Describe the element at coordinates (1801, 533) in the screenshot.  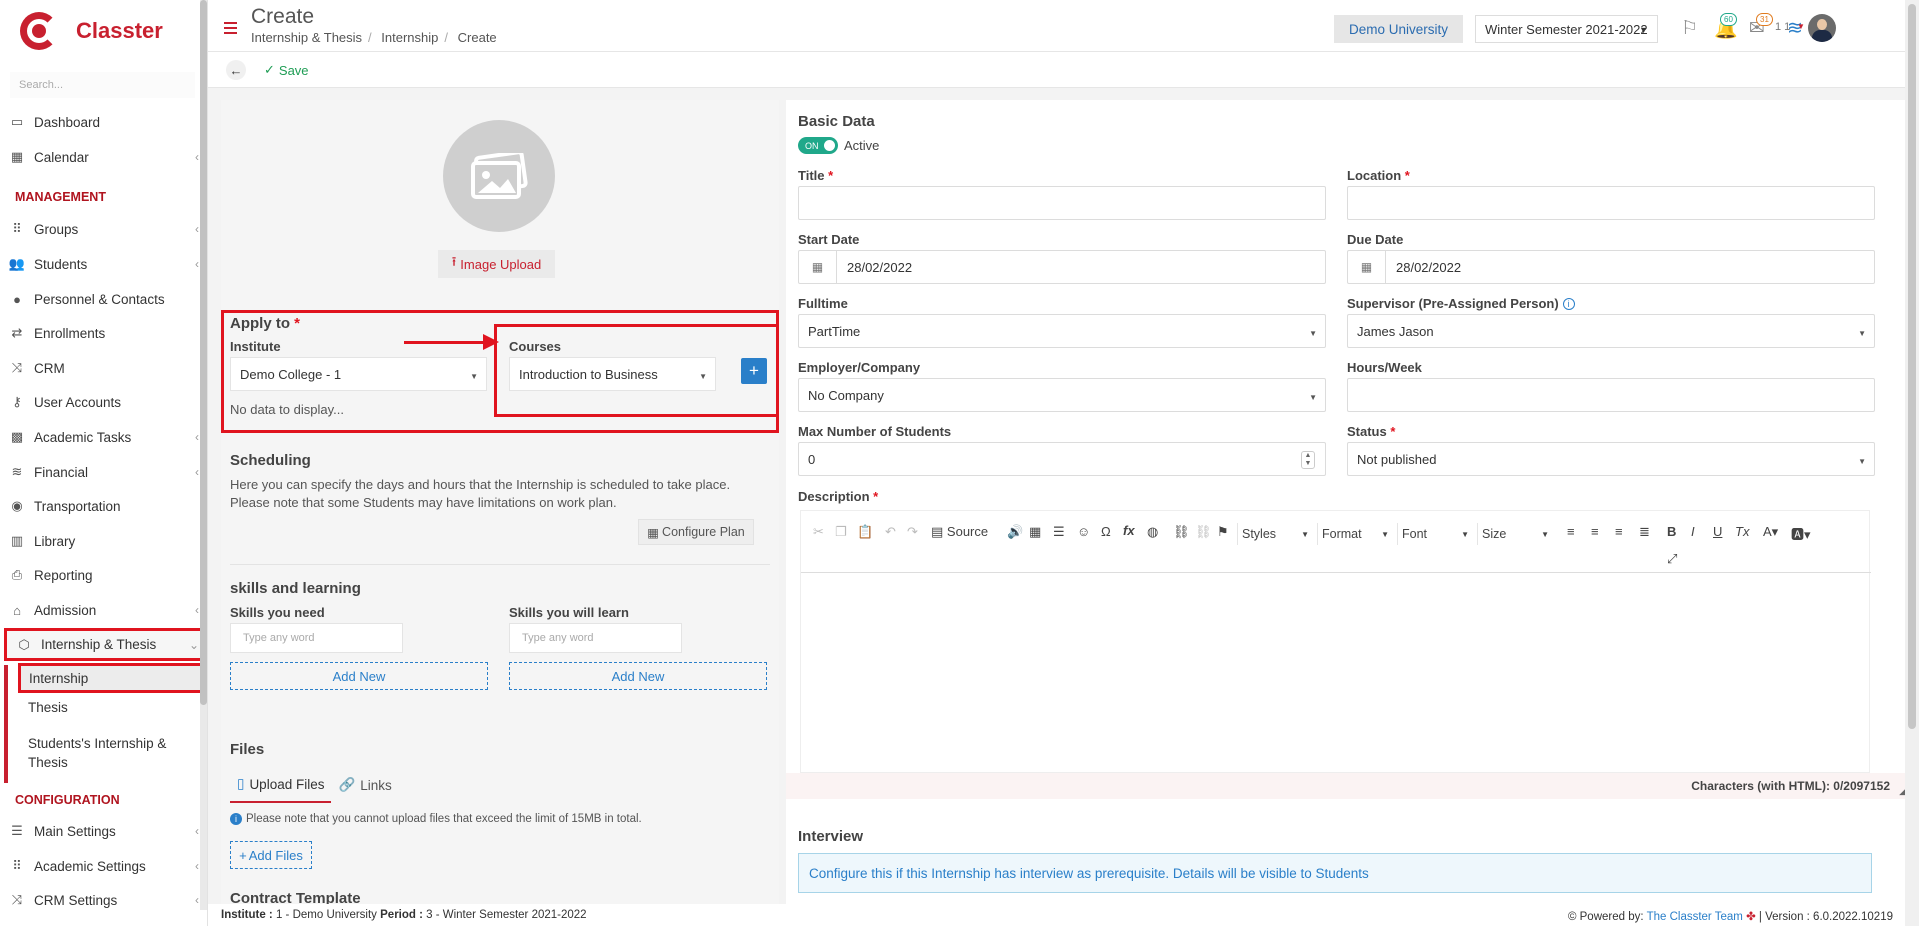
I see `bg-color-icon: 🅰▾` at that location.